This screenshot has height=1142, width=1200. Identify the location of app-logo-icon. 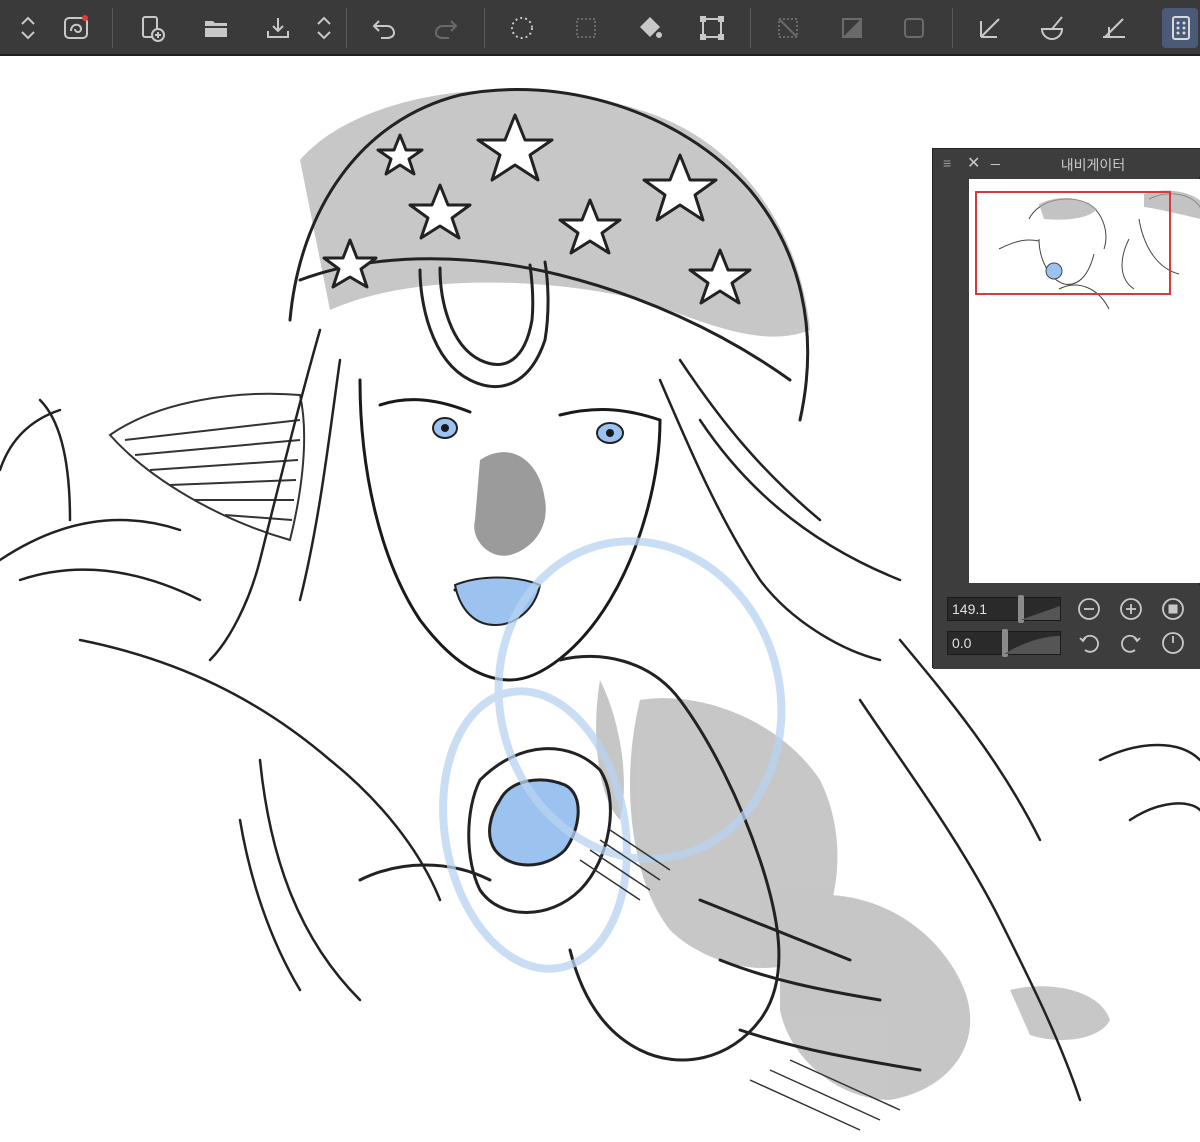
(76, 28).